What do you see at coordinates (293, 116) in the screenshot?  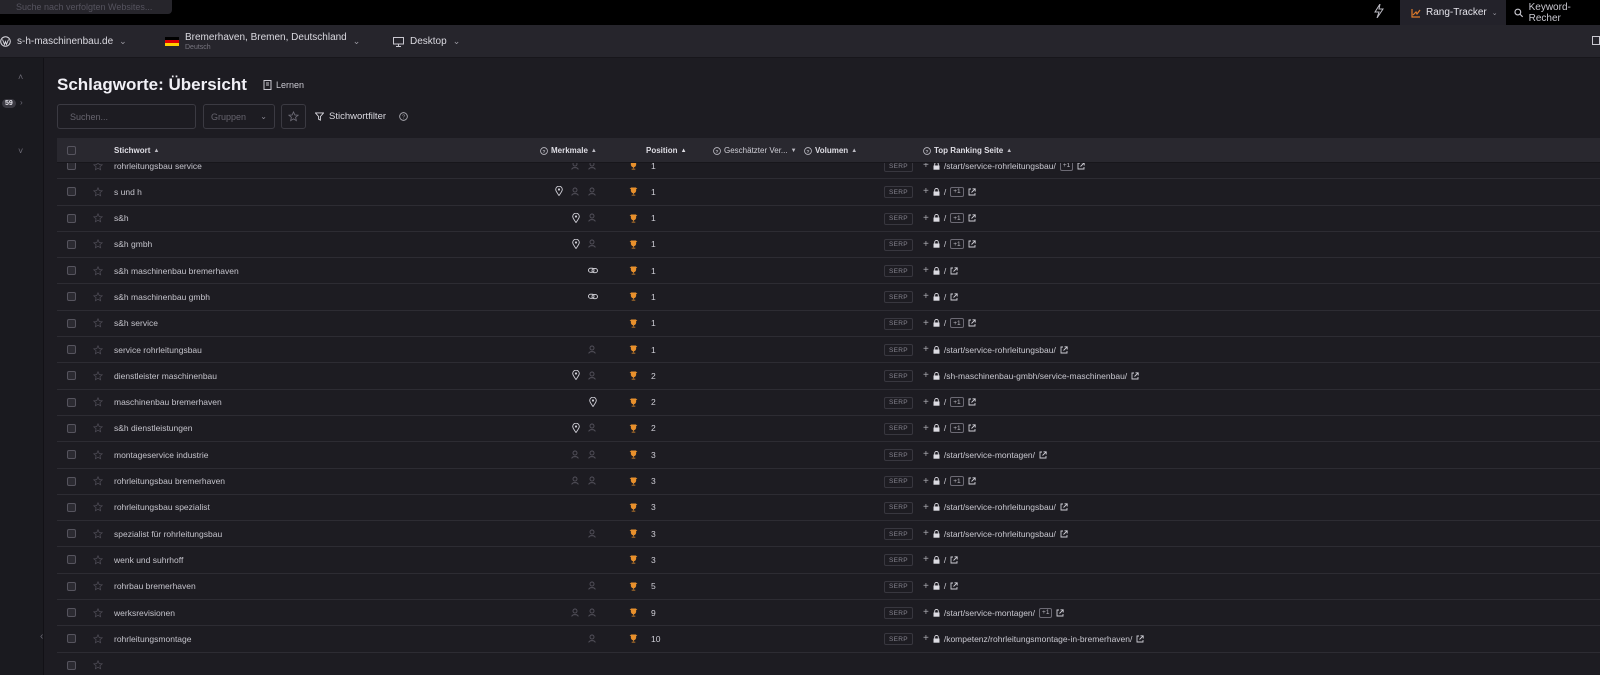 I see `favorites-button` at bounding box center [293, 116].